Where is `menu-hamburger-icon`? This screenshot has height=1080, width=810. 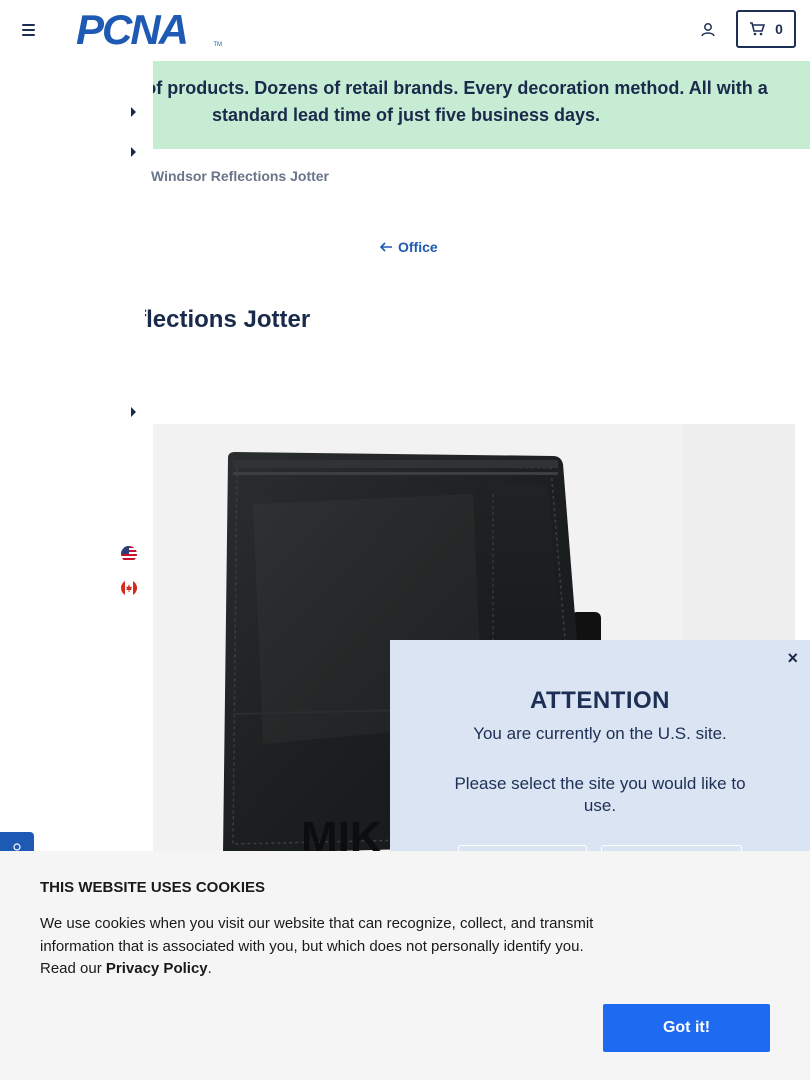 menu-hamburger-icon is located at coordinates (28, 30).